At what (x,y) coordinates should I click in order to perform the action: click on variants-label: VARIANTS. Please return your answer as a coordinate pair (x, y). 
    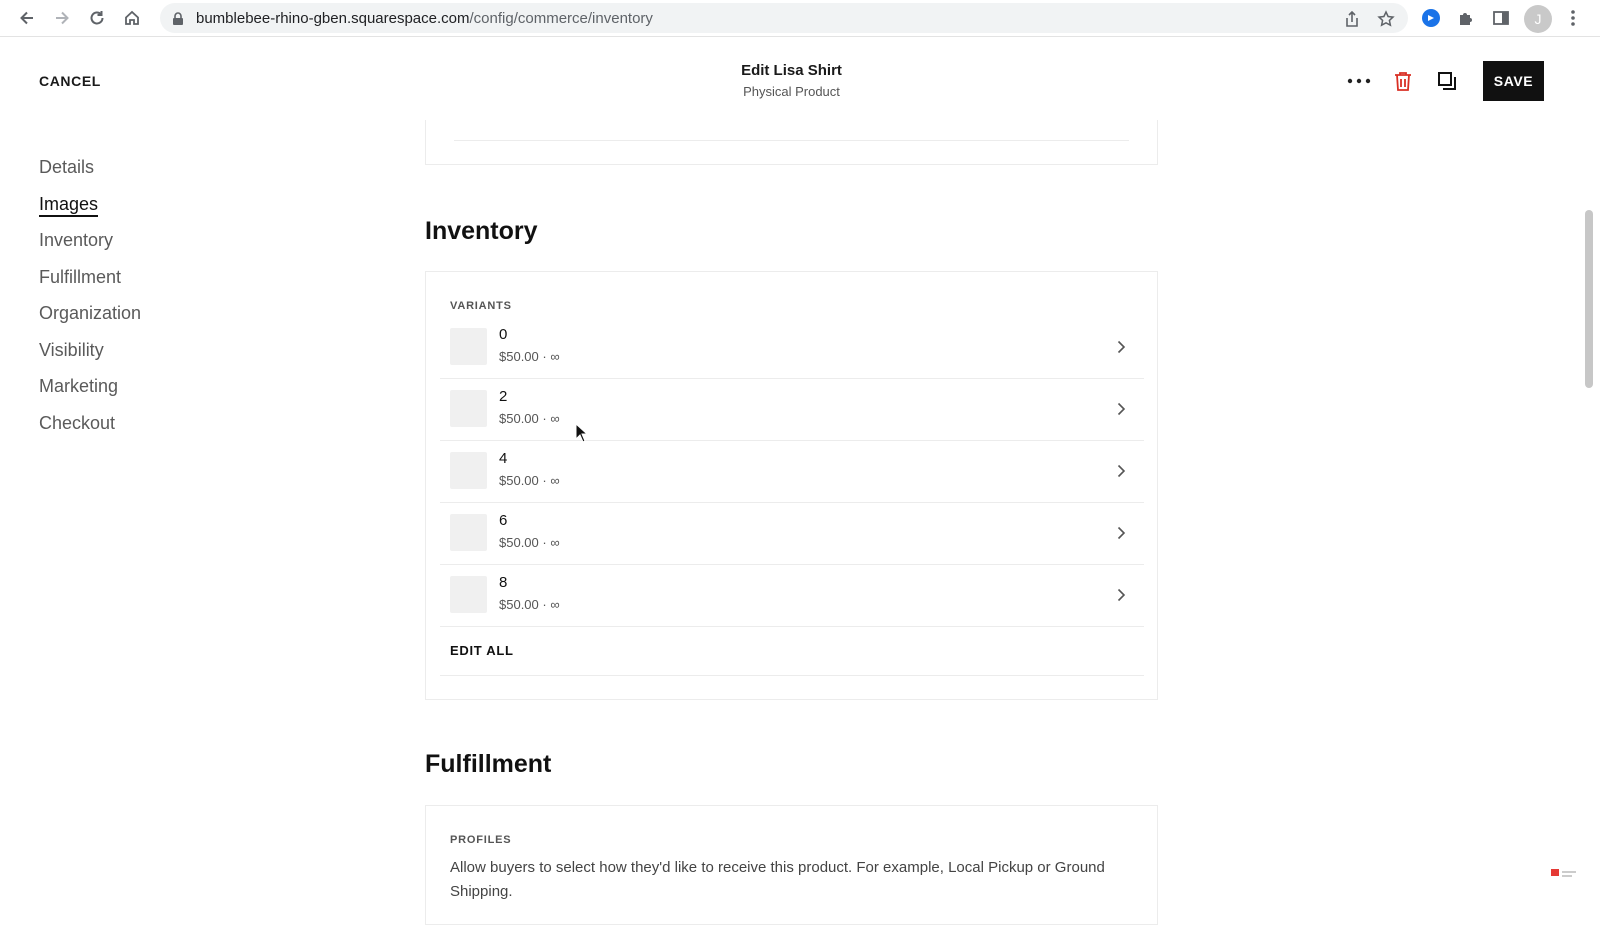
    Looking at the image, I should click on (481, 306).